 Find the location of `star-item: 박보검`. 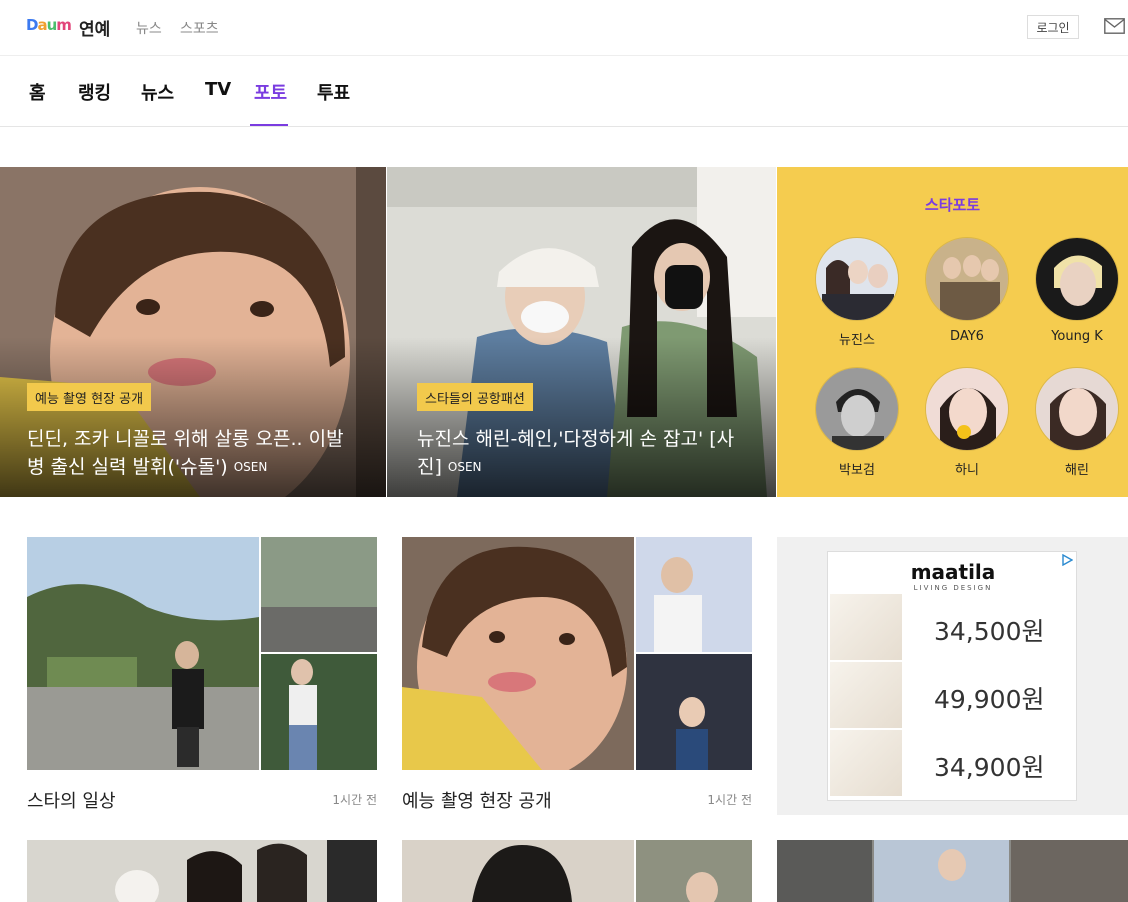

star-item: 박보검 is located at coordinates (857, 422).